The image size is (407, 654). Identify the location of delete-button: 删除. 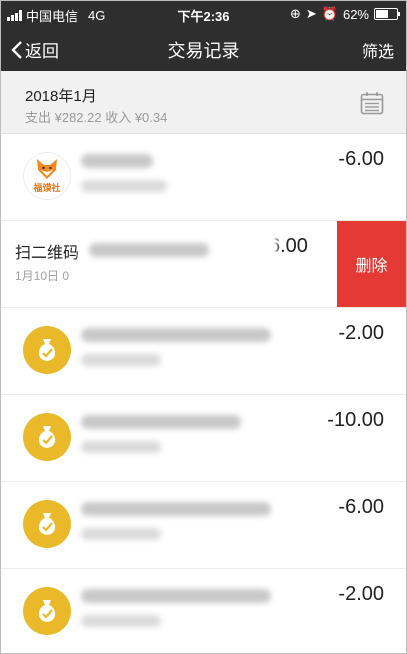
(371, 264).